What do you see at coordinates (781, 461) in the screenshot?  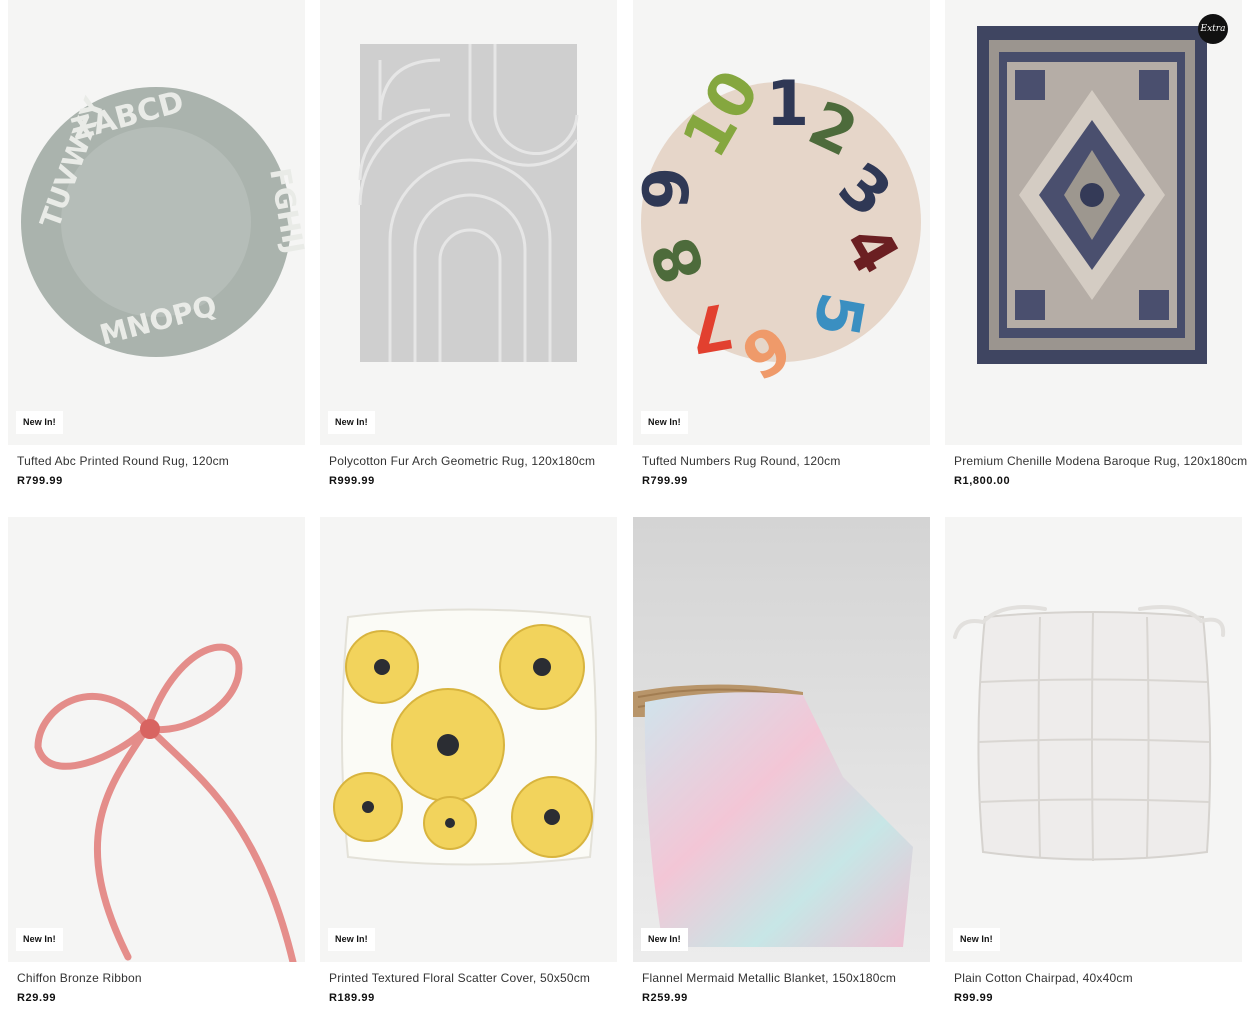 I see `product-name: Tufted Numbers Rug Round, 120cm` at bounding box center [781, 461].